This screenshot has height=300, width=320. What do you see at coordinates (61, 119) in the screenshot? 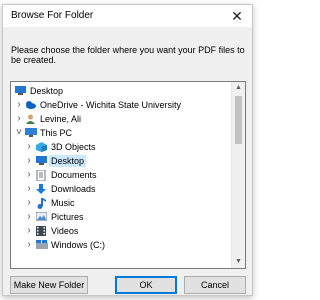
I see `tree-item-label: Levine, Ali` at bounding box center [61, 119].